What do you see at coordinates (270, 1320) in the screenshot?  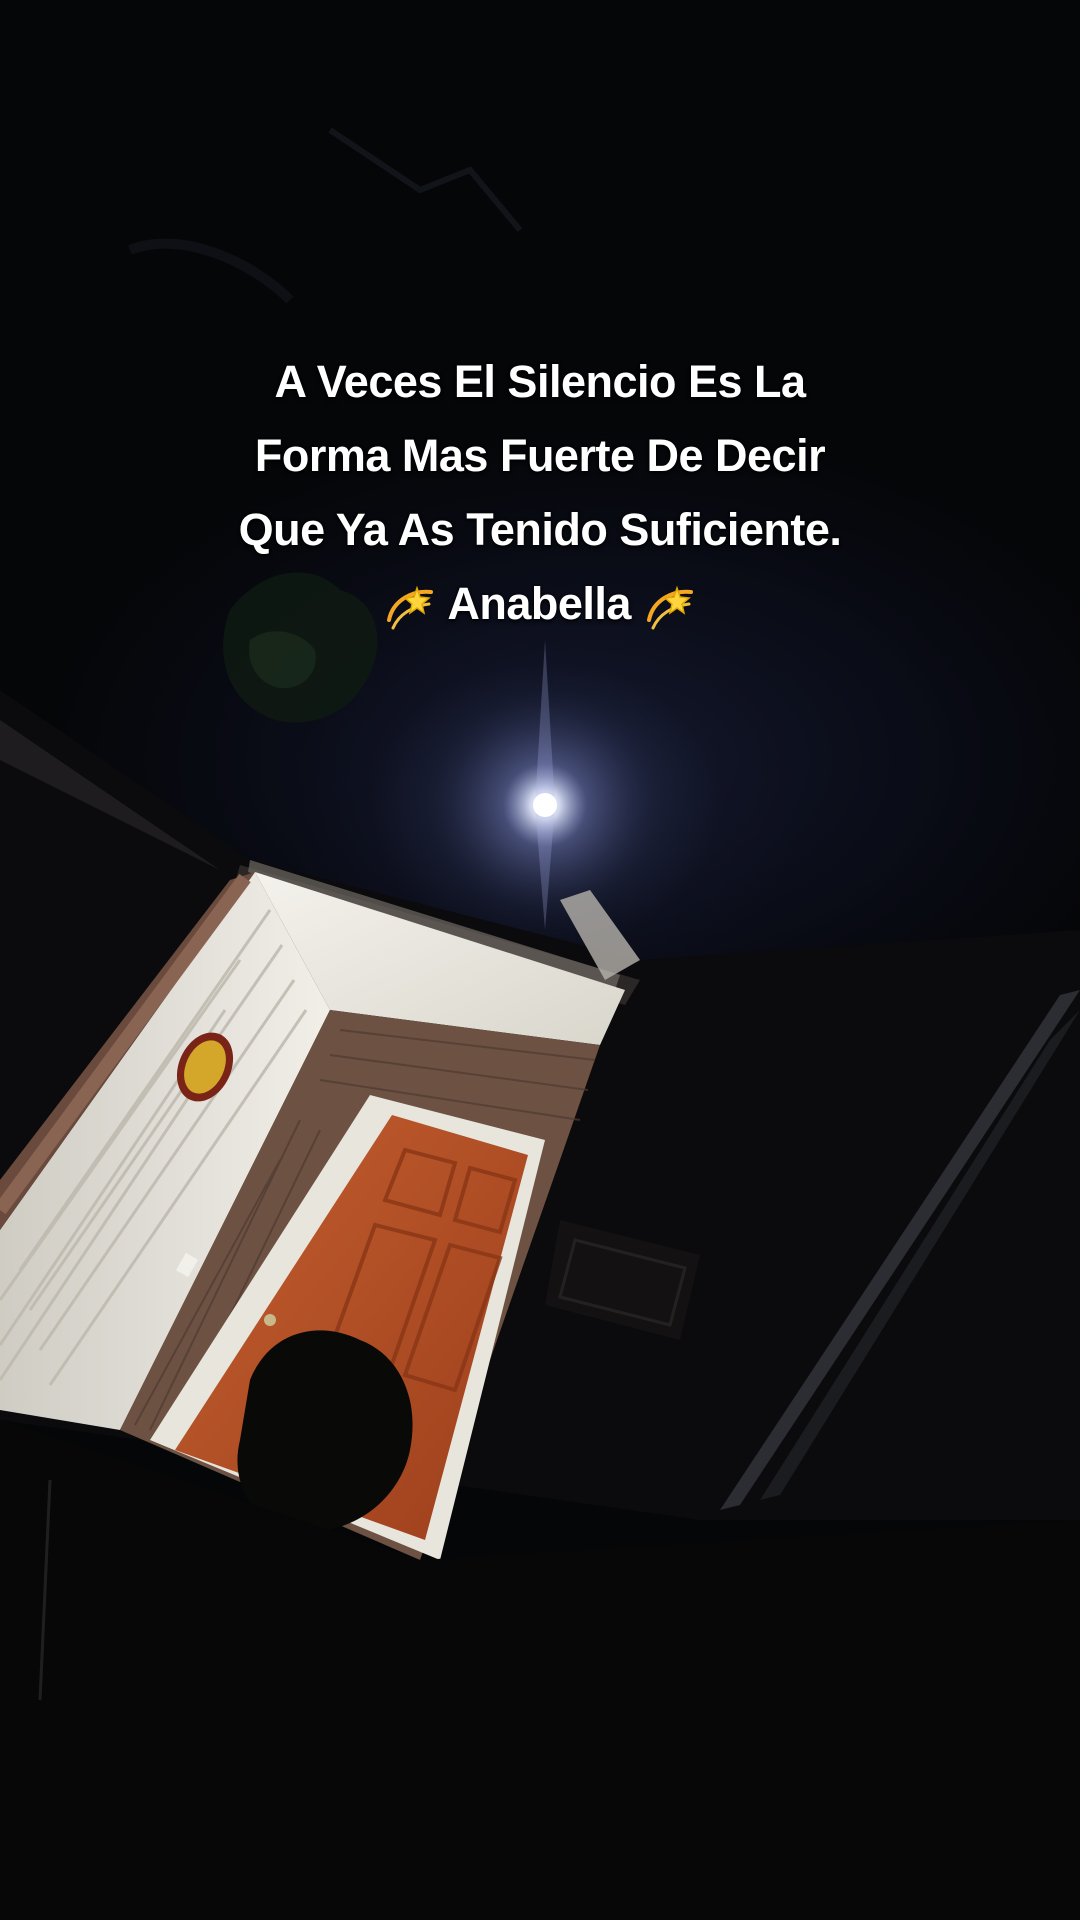 I see `door-knob` at bounding box center [270, 1320].